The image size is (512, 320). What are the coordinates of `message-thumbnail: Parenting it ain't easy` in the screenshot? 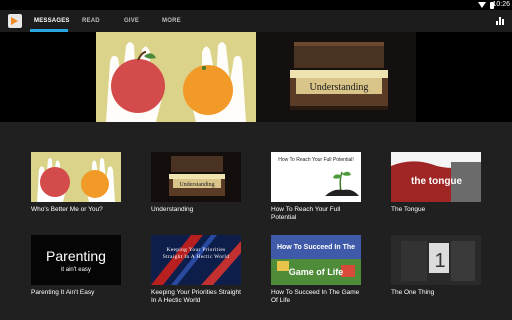 It's located at (76, 260).